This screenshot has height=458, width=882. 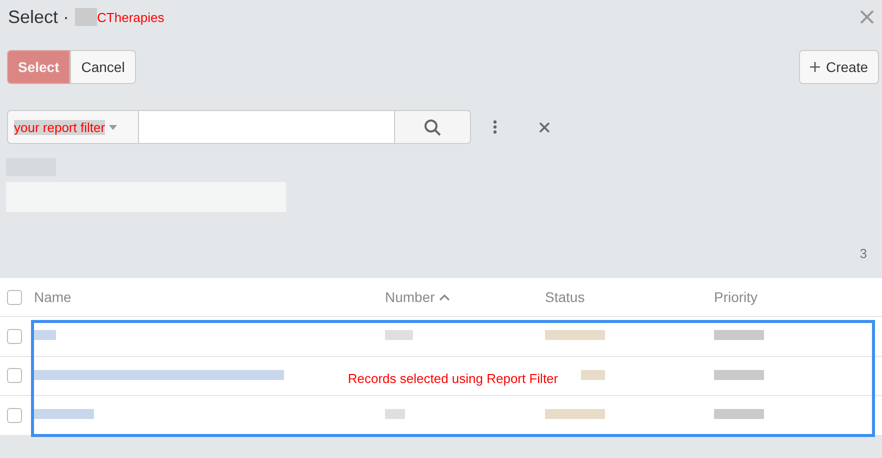 I want to click on column-header: Priority, so click(x=798, y=297).